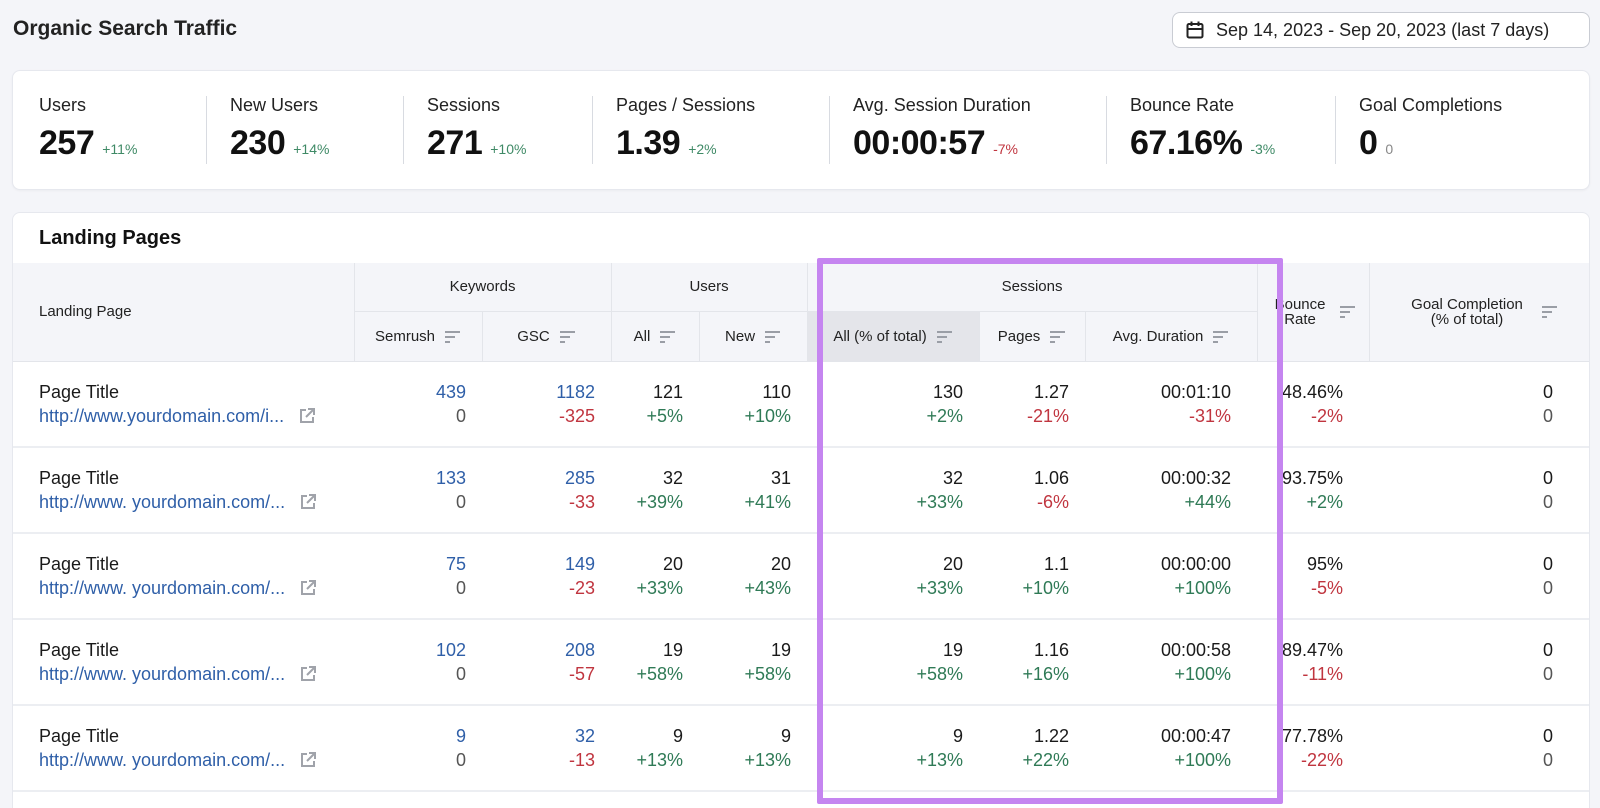 This screenshot has height=808, width=1600. Describe the element at coordinates (686, 105) in the screenshot. I see `kpi-label: Pages / Sessions` at that location.